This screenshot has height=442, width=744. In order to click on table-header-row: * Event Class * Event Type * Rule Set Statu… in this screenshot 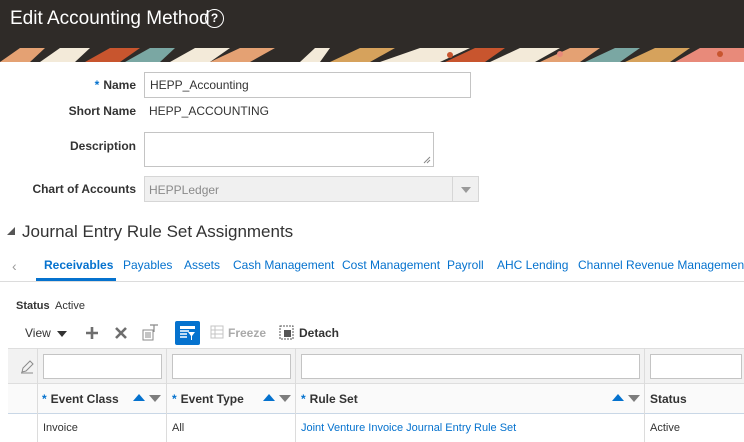, I will do `click(376, 399)`.